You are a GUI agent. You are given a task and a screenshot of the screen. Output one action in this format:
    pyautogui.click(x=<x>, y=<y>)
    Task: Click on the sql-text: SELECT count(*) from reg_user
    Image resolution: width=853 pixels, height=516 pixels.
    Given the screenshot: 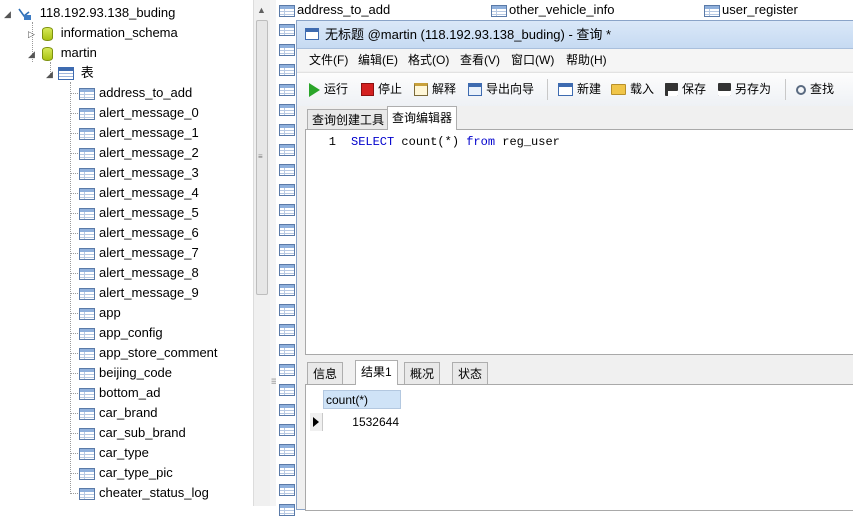 What is the action you would take?
    pyautogui.click(x=455, y=142)
    